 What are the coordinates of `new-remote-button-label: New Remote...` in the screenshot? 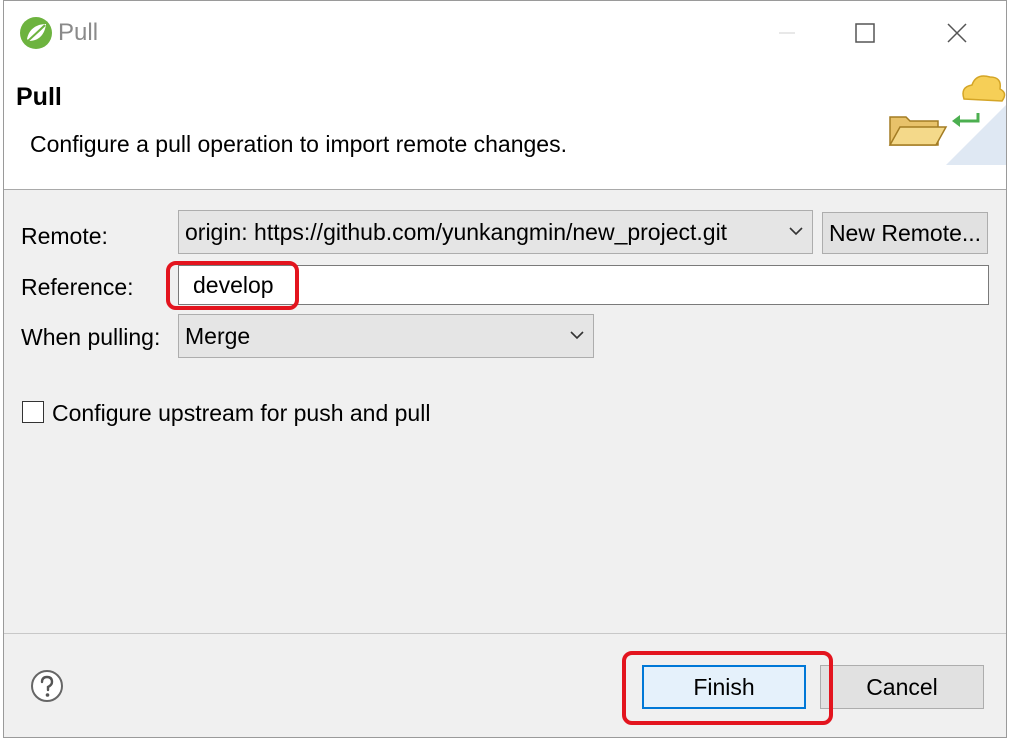 It's located at (905, 232).